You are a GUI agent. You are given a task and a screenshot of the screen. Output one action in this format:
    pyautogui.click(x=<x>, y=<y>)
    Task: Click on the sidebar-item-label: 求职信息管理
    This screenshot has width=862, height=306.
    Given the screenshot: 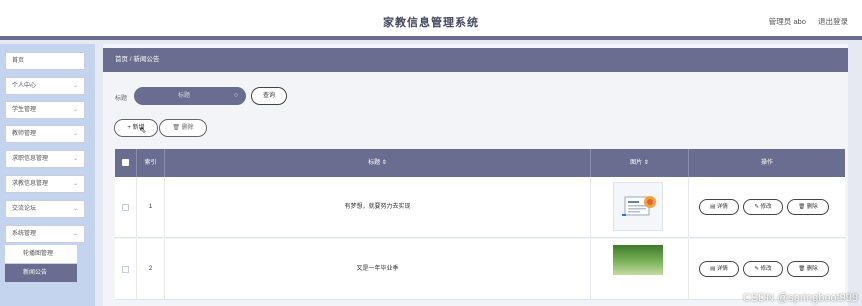 What is the action you would take?
    pyautogui.click(x=30, y=159)
    